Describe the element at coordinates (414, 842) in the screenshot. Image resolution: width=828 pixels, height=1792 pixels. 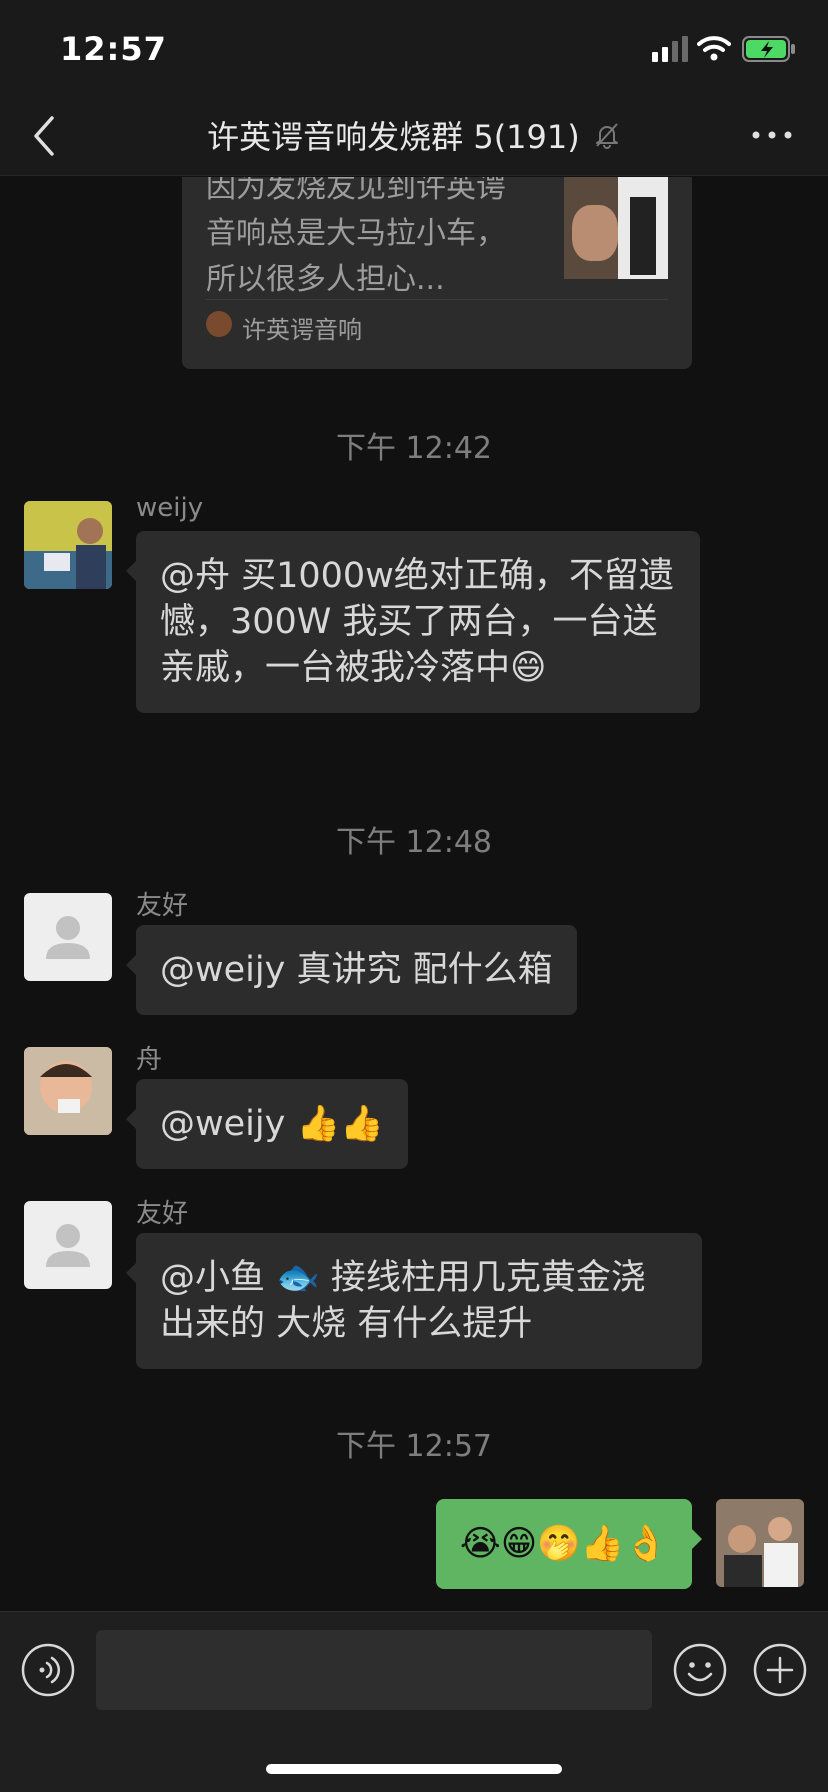
I see `timestamp: 下午 12:48` at that location.